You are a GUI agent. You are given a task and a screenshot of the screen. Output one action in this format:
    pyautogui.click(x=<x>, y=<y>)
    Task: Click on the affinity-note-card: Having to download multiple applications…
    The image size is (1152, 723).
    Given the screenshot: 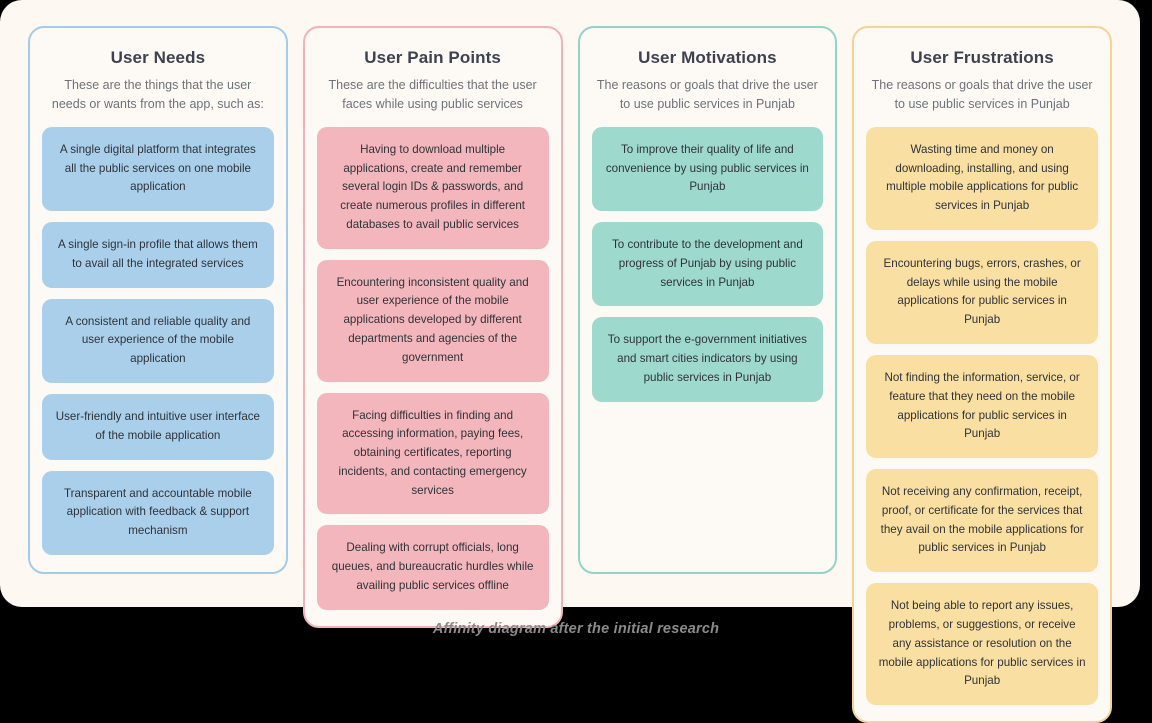 What is the action you would take?
    pyautogui.click(x=432, y=187)
    